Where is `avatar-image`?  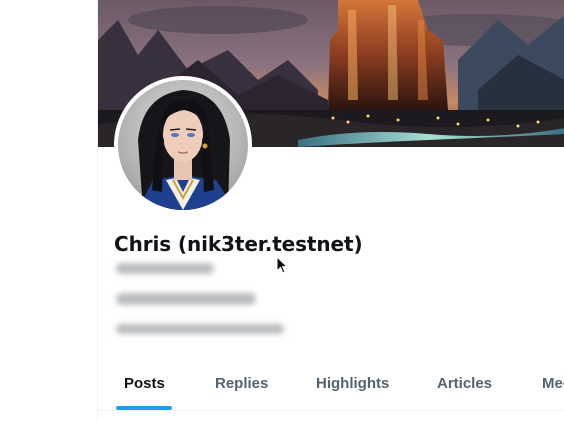 avatar-image is located at coordinates (183, 145).